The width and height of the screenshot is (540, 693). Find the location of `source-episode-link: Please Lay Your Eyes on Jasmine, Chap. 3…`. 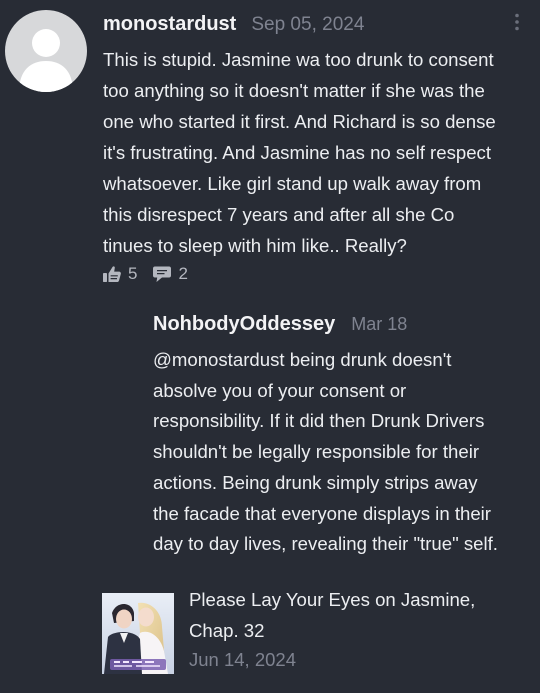

source-episode-link: Please Lay Your Eyes on Jasmine, Chap. 3… is located at coordinates (317, 631).